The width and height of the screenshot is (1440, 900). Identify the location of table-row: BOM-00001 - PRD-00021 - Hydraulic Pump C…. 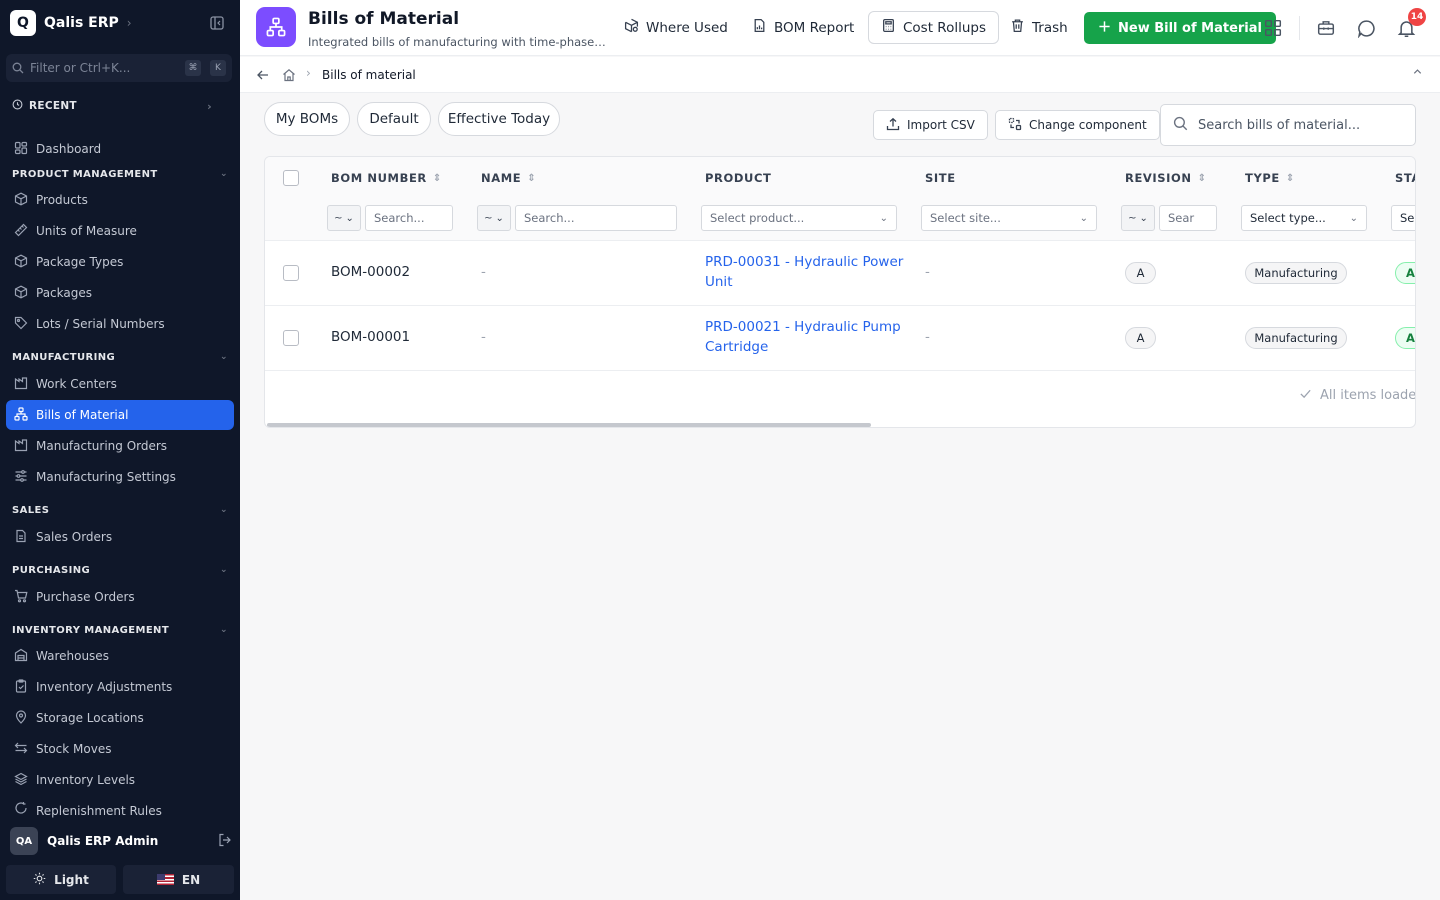
(840, 338).